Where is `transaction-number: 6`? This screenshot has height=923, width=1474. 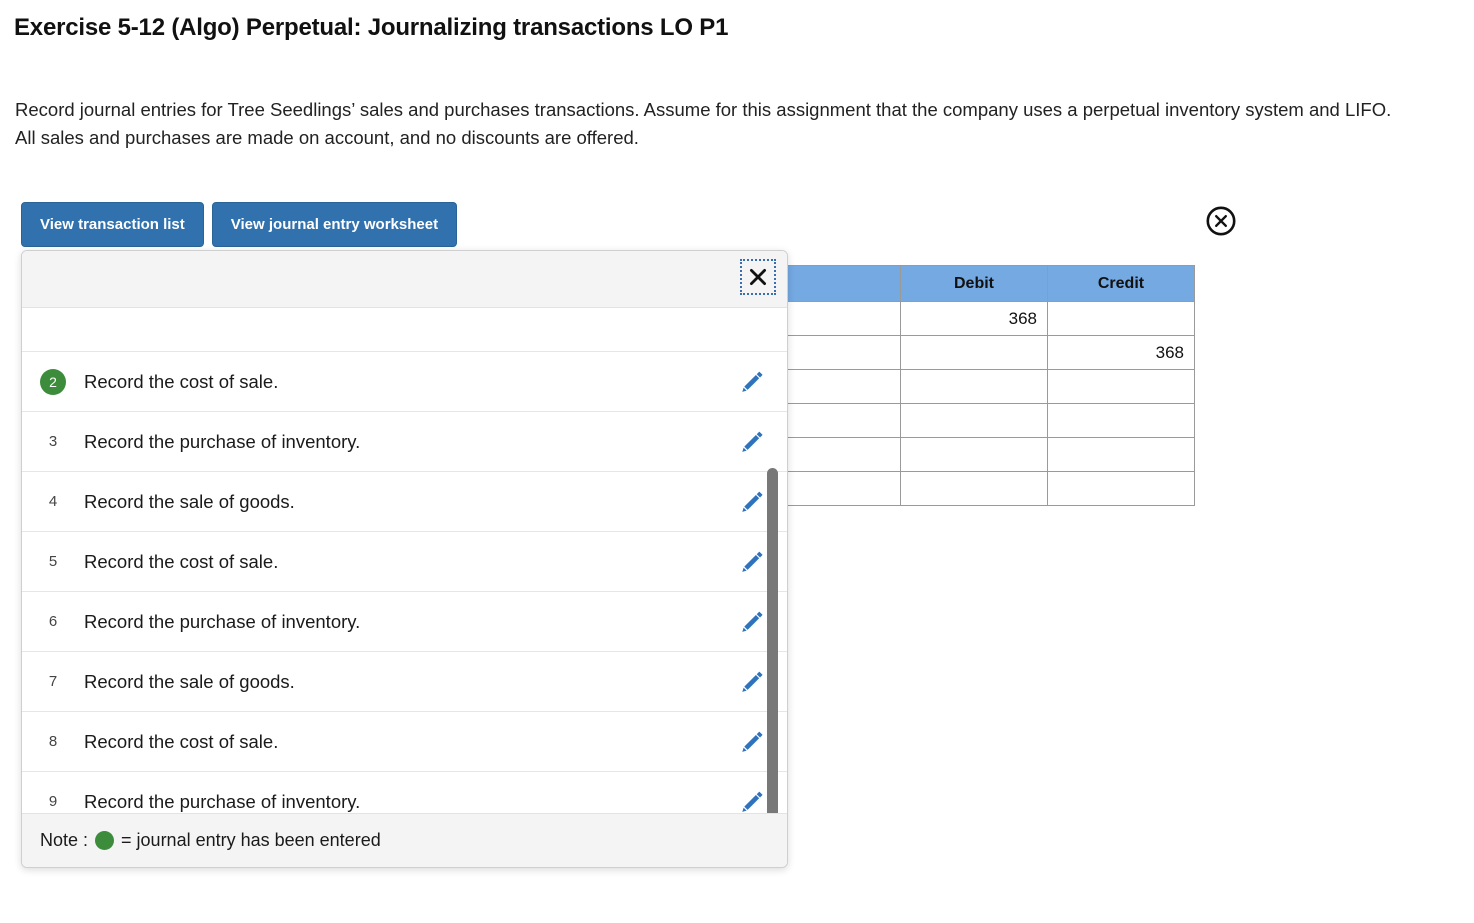 transaction-number: 6 is located at coordinates (53, 621).